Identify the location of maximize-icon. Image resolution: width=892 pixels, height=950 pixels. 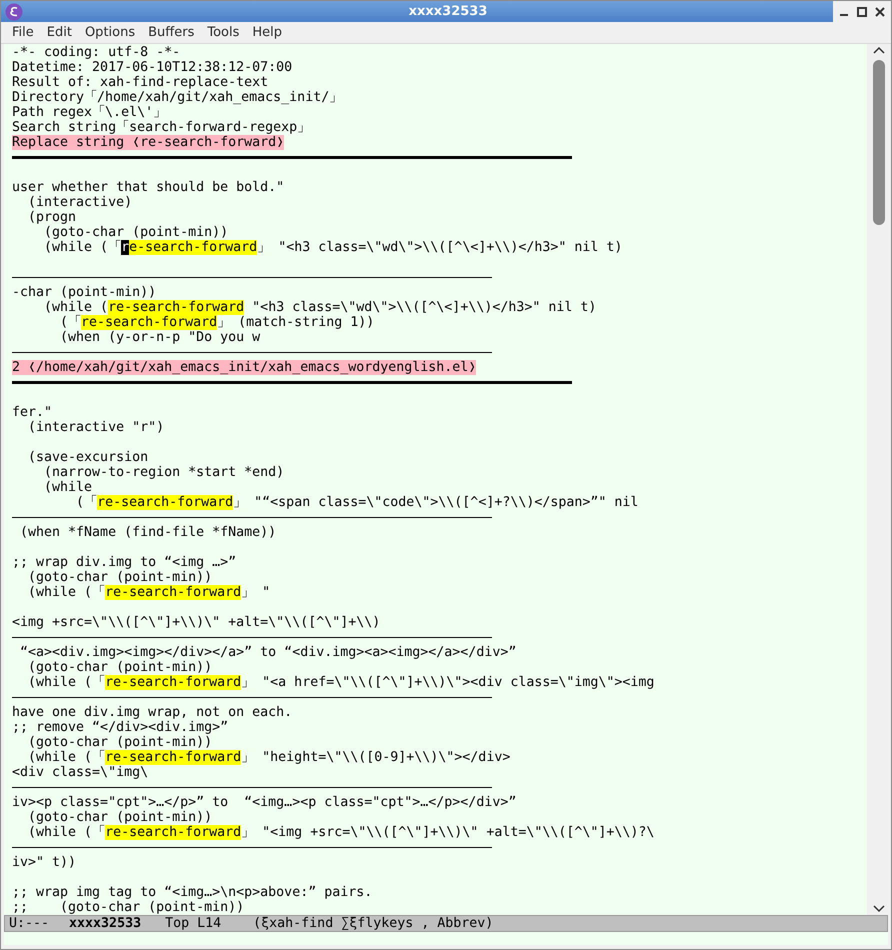
(862, 11).